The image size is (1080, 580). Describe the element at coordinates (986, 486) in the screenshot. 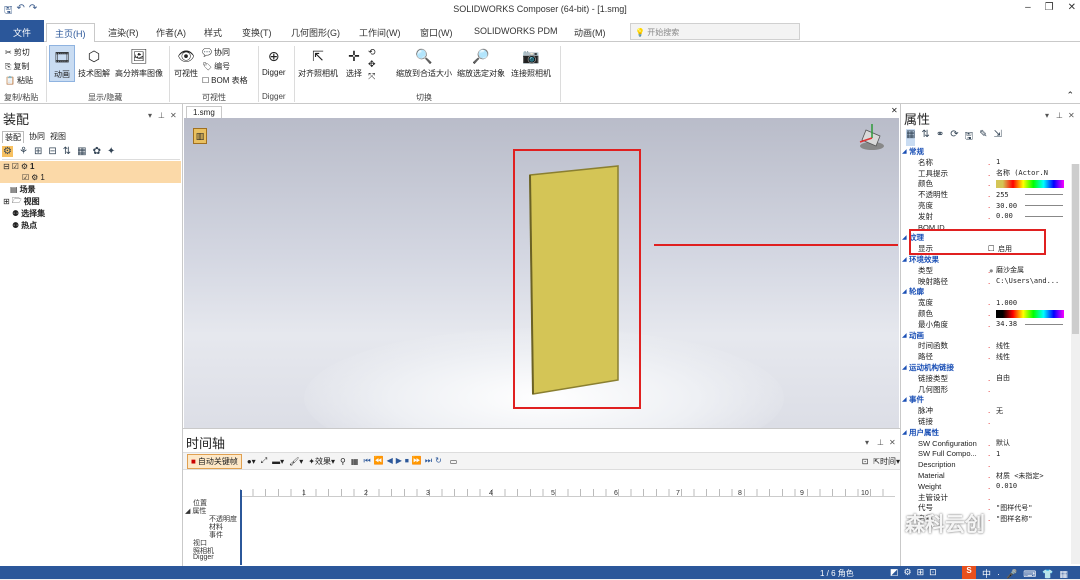

I see `property-row: Weight. 0.010` at that location.